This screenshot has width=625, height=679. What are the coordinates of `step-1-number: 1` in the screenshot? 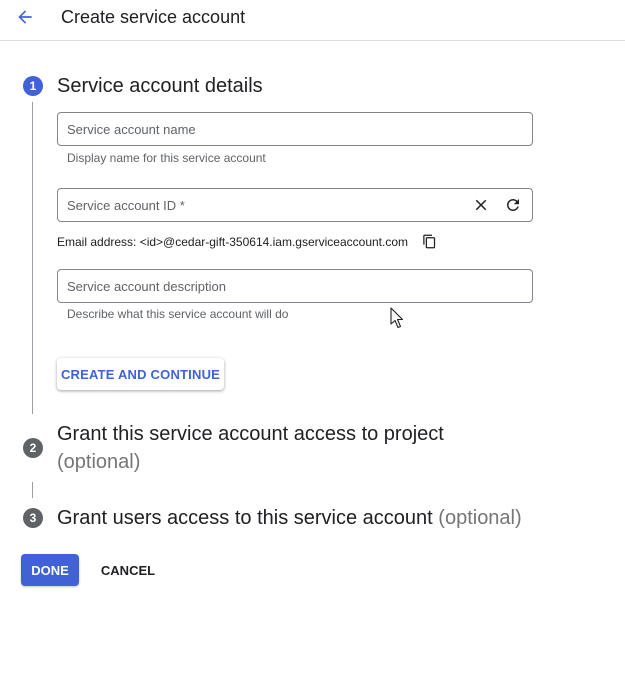 It's located at (33, 86).